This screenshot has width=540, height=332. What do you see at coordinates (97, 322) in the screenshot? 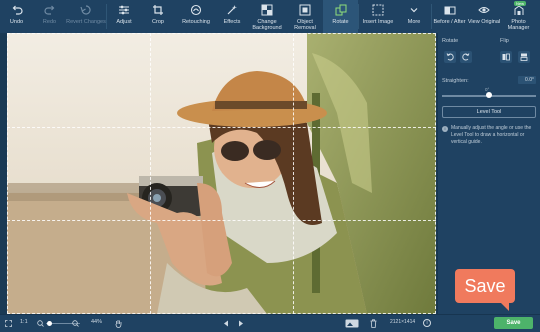
I see `zoom-percentage: 44%` at bounding box center [97, 322].